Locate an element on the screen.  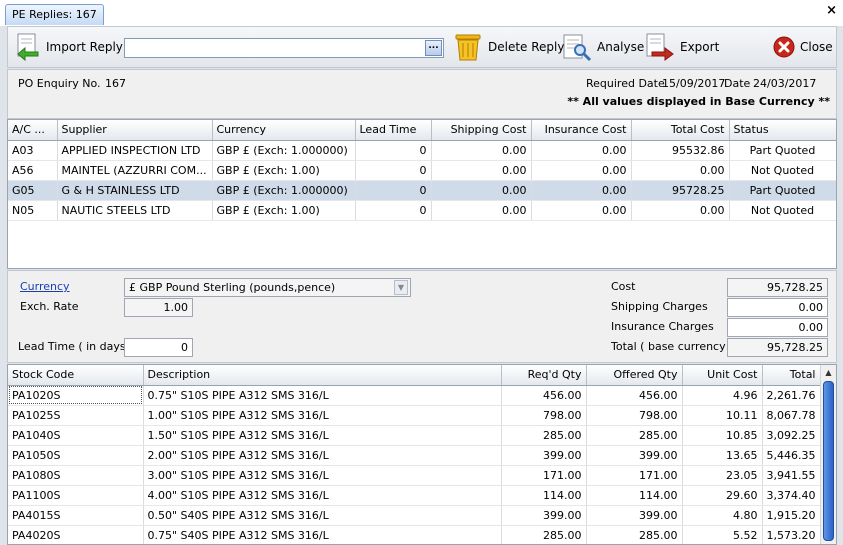
exch-rate-field: 1.00 is located at coordinates (158, 307).